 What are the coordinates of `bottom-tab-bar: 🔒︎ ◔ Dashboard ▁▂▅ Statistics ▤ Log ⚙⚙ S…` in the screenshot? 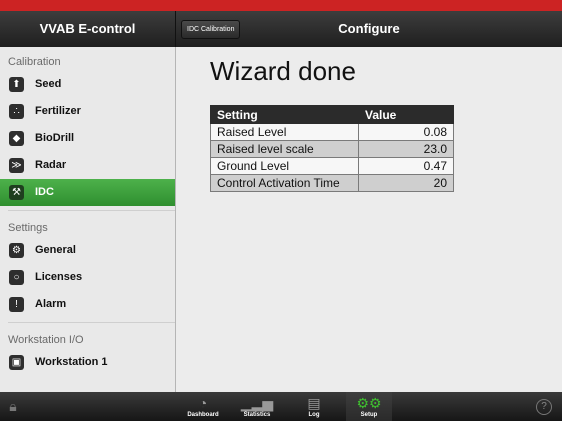 It's located at (281, 406).